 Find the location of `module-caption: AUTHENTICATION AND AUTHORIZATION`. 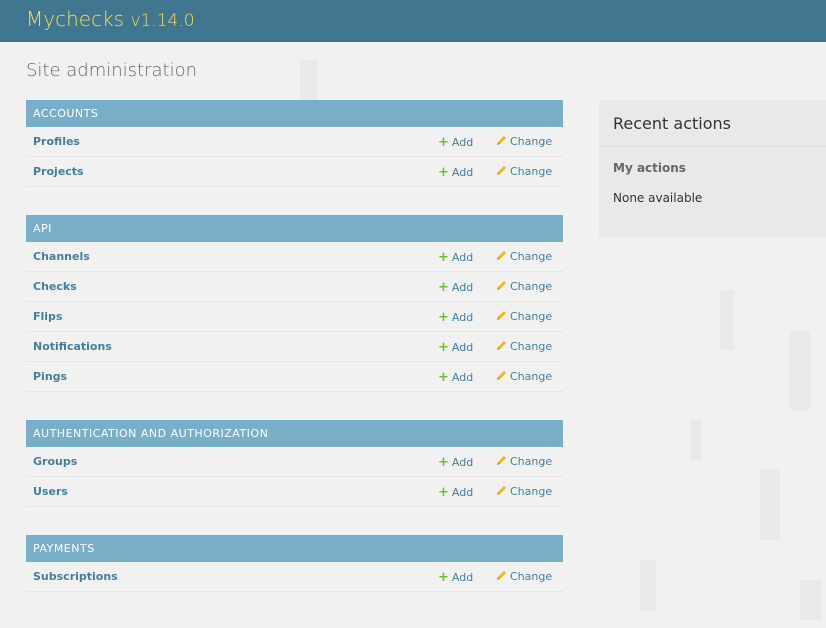

module-caption: AUTHENTICATION AND AUTHORIZATION is located at coordinates (294, 433).